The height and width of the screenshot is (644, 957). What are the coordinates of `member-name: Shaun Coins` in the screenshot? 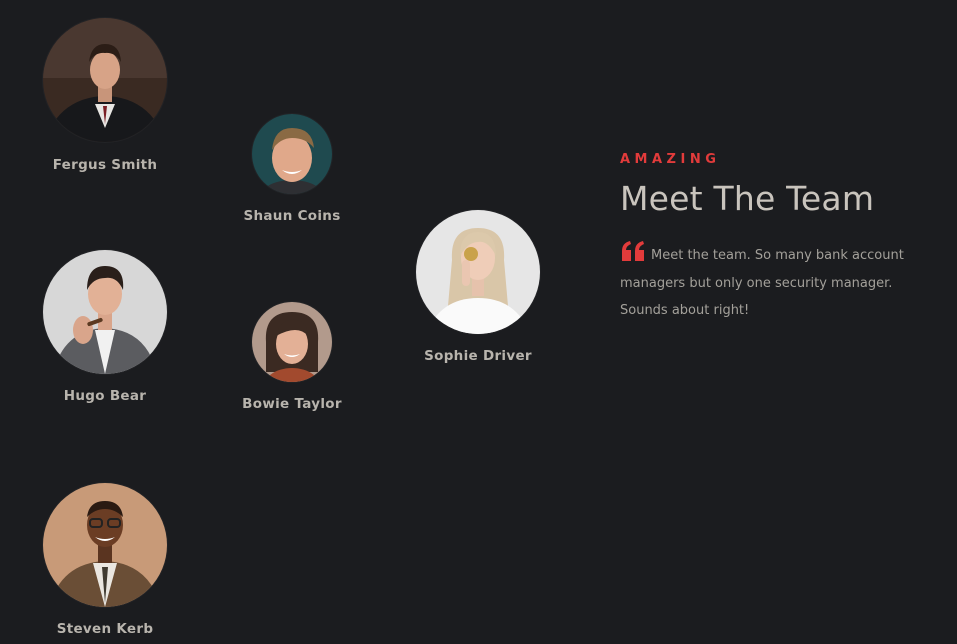 It's located at (292, 216).